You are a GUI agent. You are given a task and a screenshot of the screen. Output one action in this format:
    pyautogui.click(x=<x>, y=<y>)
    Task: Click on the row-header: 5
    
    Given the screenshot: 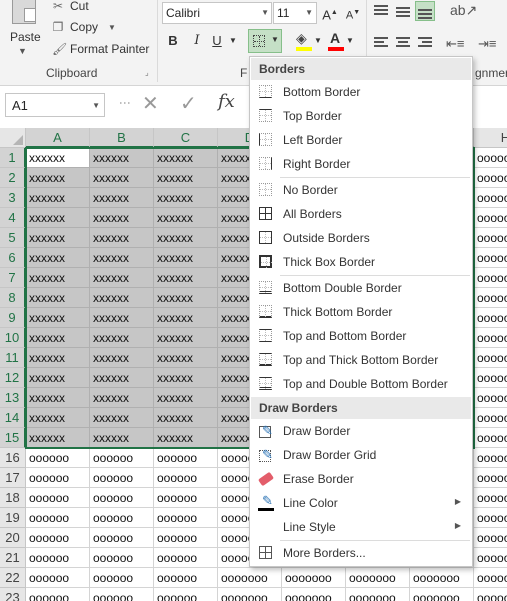 What is the action you would take?
    pyautogui.click(x=13, y=238)
    